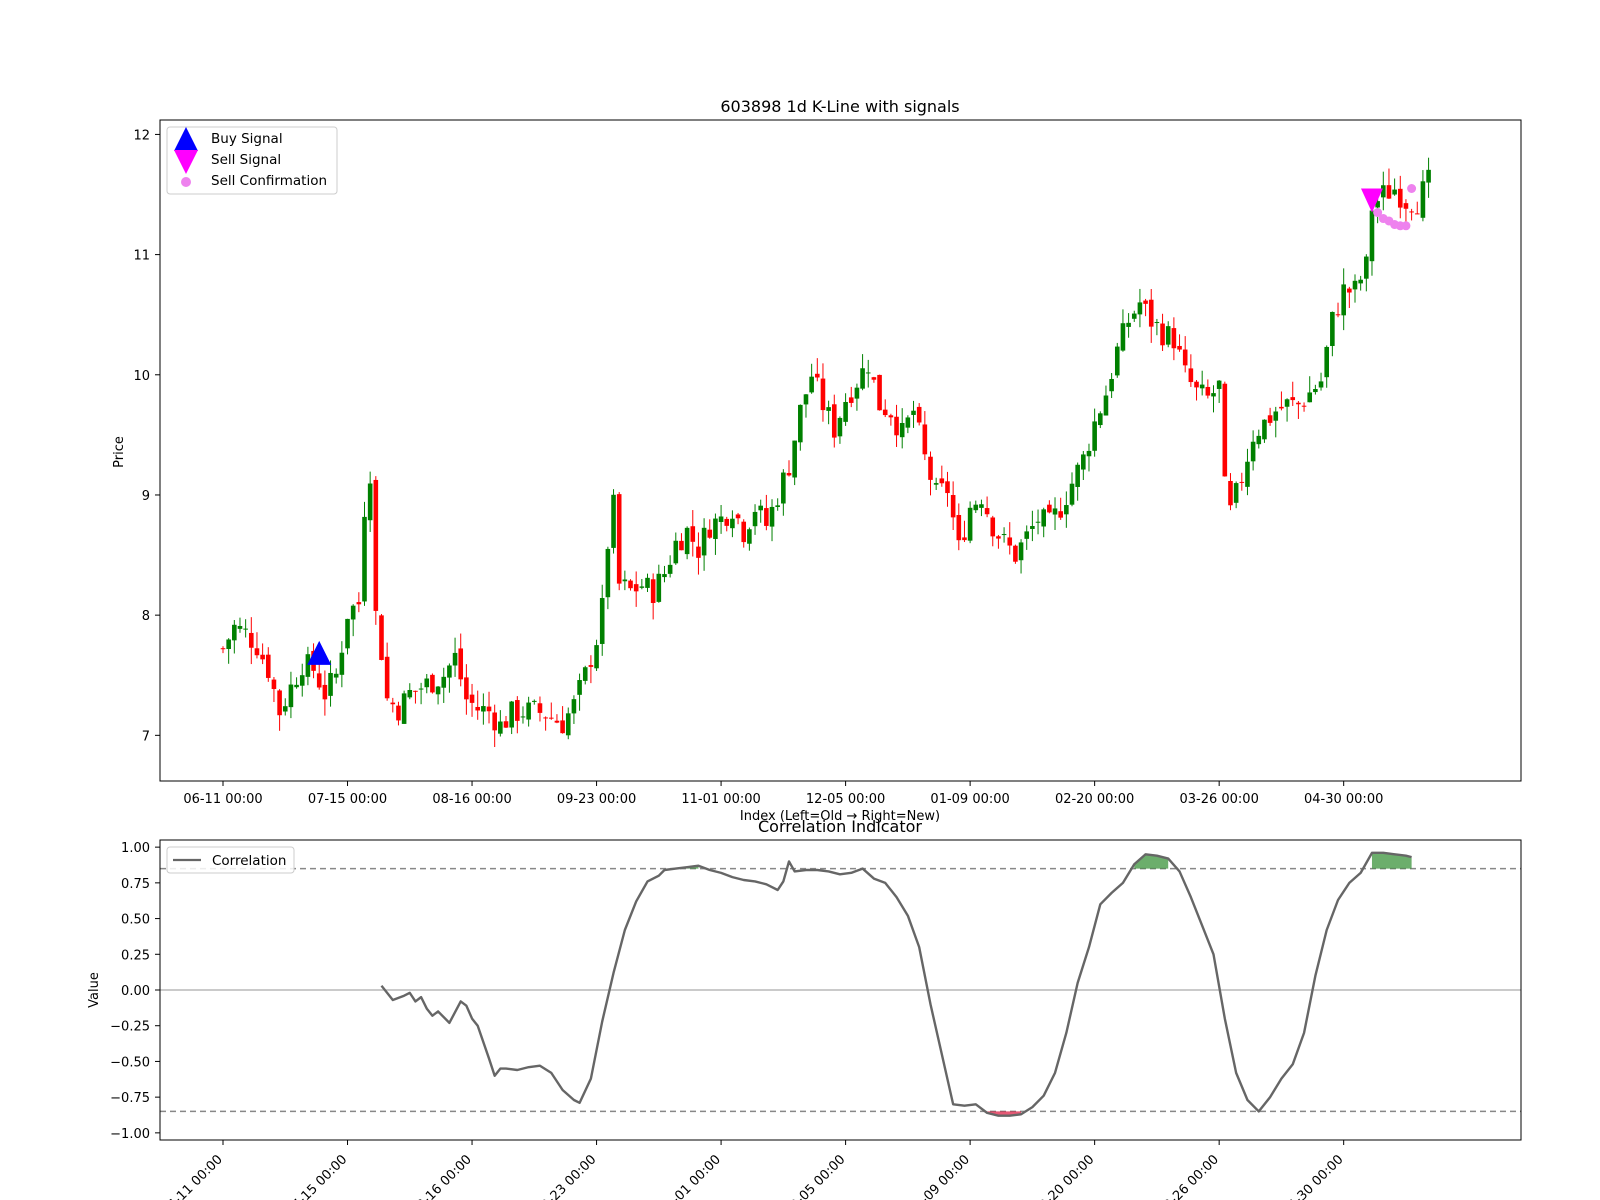 This screenshot has height=1200, width=1600. What do you see at coordinates (94, 990) in the screenshot?
I see `correlation-y-axis-label: Value` at bounding box center [94, 990].